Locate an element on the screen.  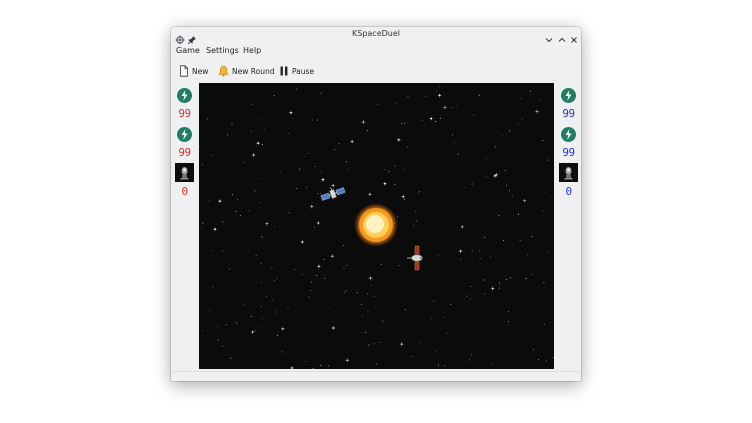
sun is located at coordinates (376, 225).